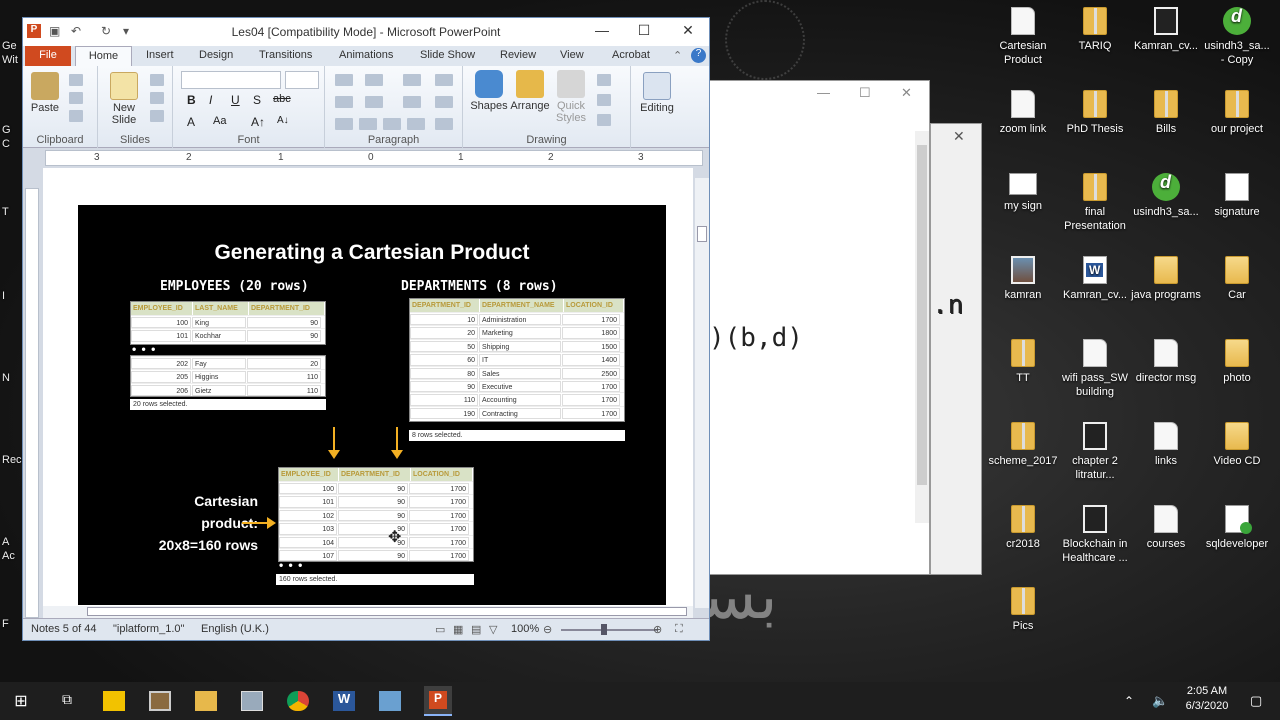 This screenshot has width=1280, height=720. Describe the element at coordinates (1023, 193) in the screenshot. I see `desktop-icon: my sign` at that location.